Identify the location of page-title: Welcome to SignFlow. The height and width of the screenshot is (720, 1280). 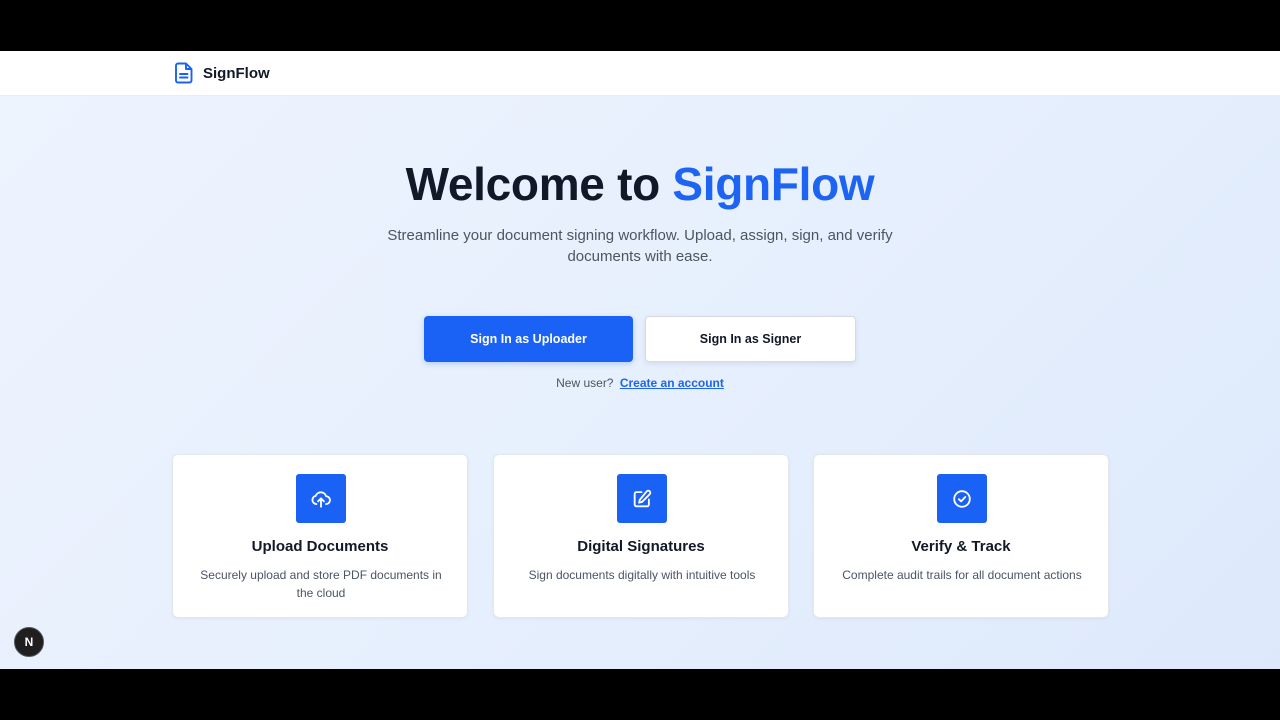
(640, 184).